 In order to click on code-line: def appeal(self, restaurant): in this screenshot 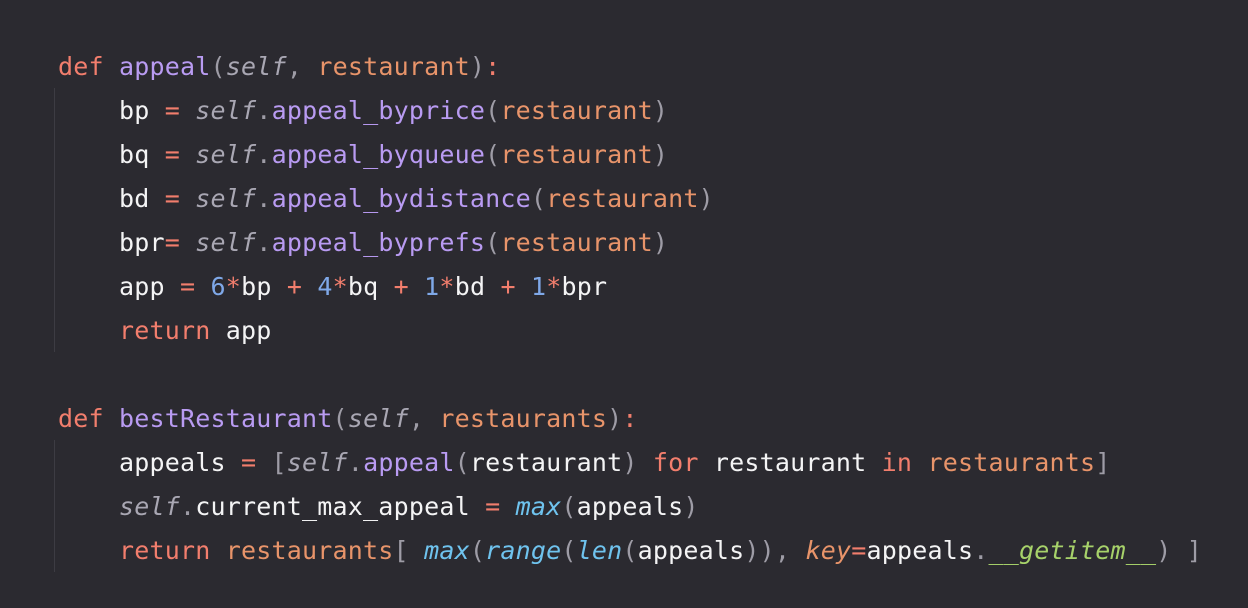, I will do `click(279, 67)`.